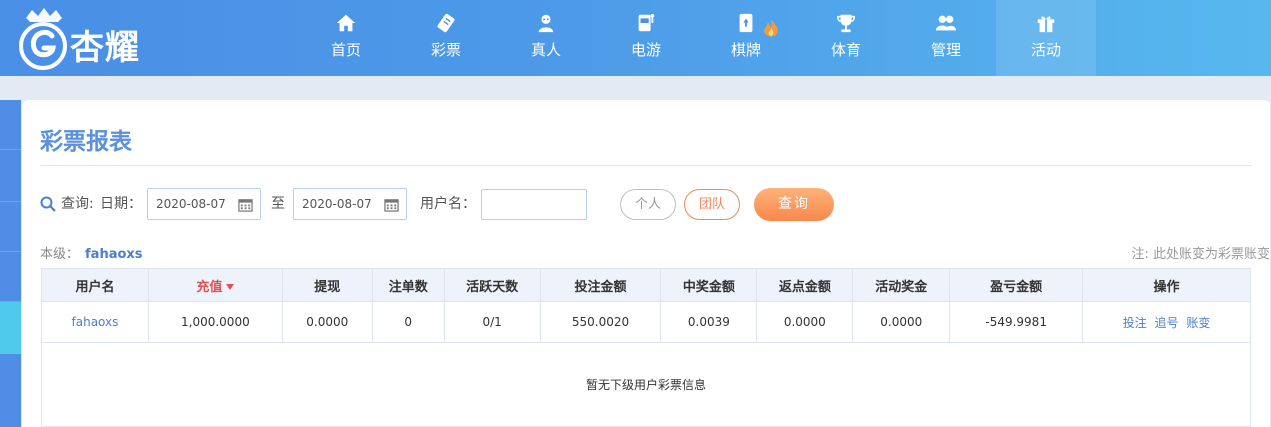 The width and height of the screenshot is (1271, 427). I want to click on date-from-input: 2020-08-07, so click(204, 204).